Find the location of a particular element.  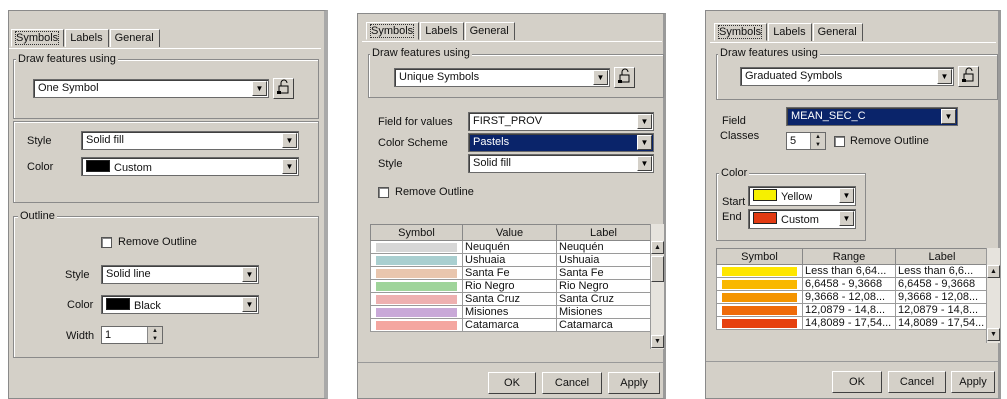

color-scheme-select: Pastels ▼ is located at coordinates (561, 142).